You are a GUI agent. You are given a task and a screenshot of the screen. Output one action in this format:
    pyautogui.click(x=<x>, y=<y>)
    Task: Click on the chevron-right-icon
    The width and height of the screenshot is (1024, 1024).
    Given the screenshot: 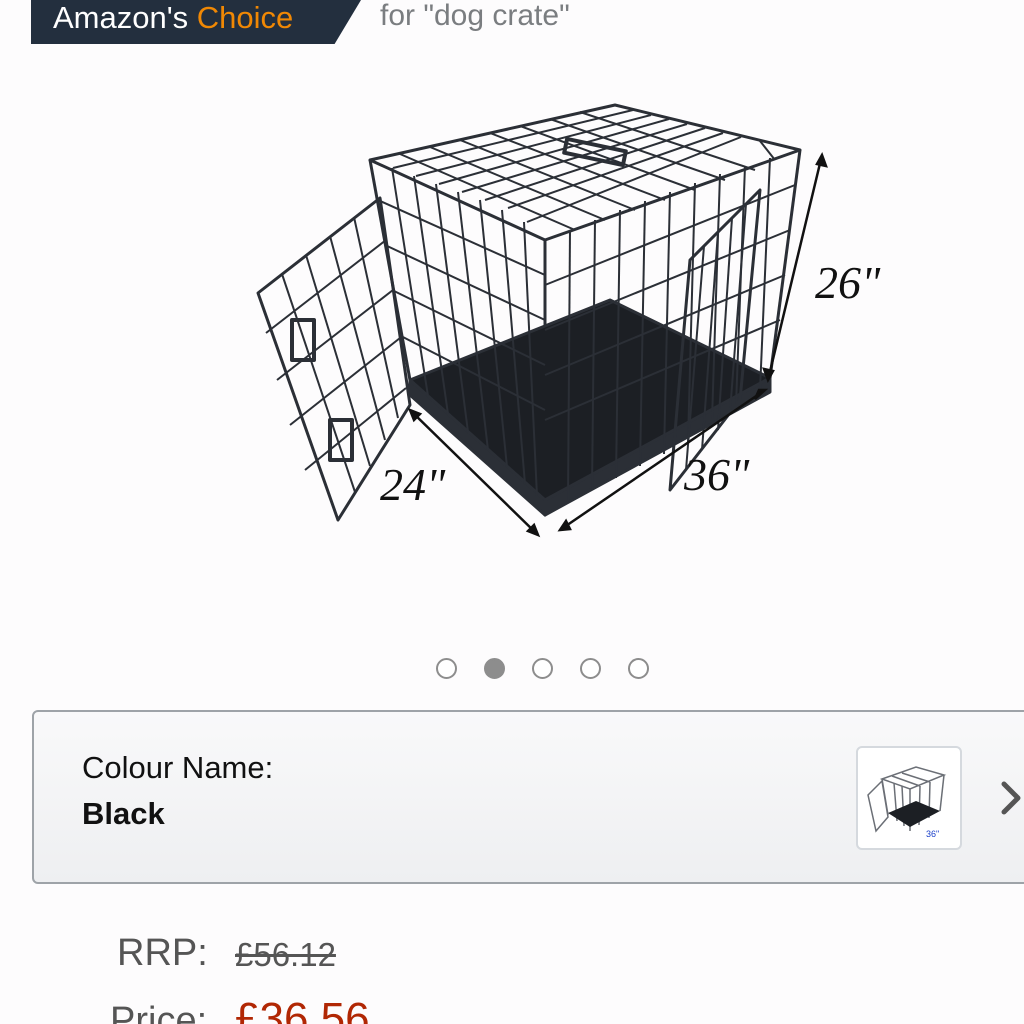 What is the action you would take?
    pyautogui.click(x=1009, y=798)
    